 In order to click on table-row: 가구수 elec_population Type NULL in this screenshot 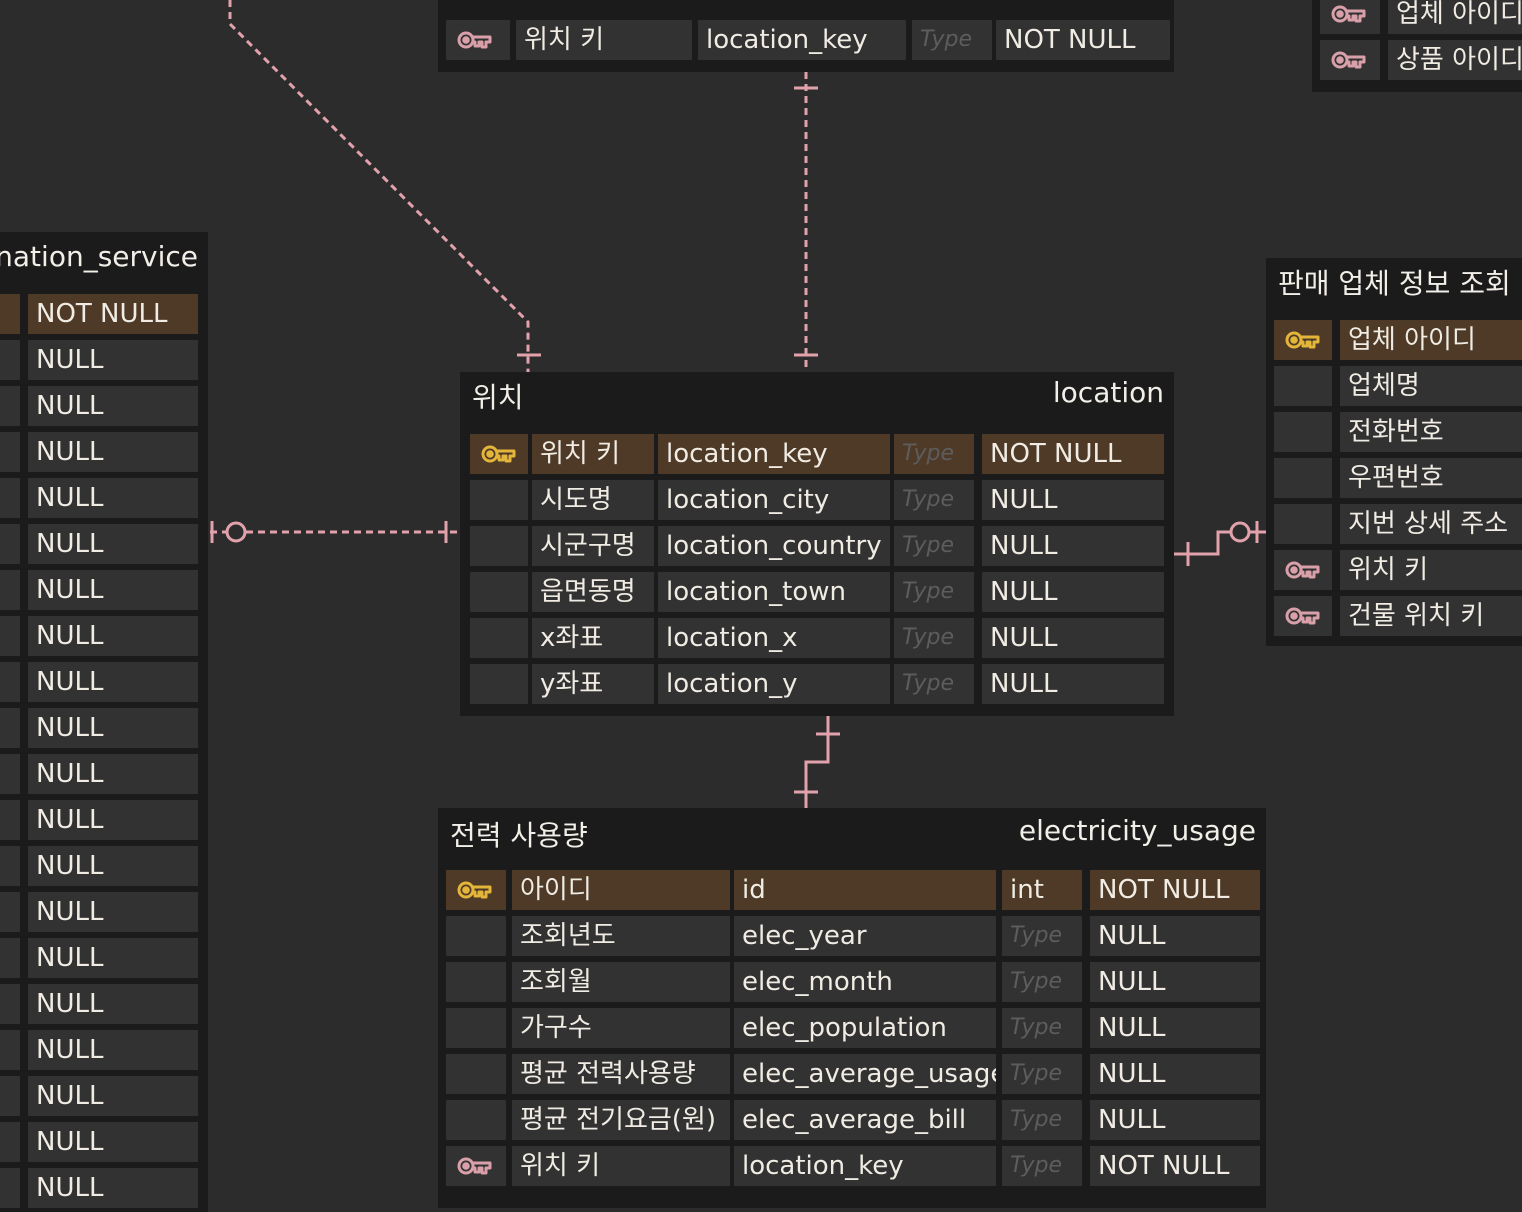, I will do `click(852, 1028)`.